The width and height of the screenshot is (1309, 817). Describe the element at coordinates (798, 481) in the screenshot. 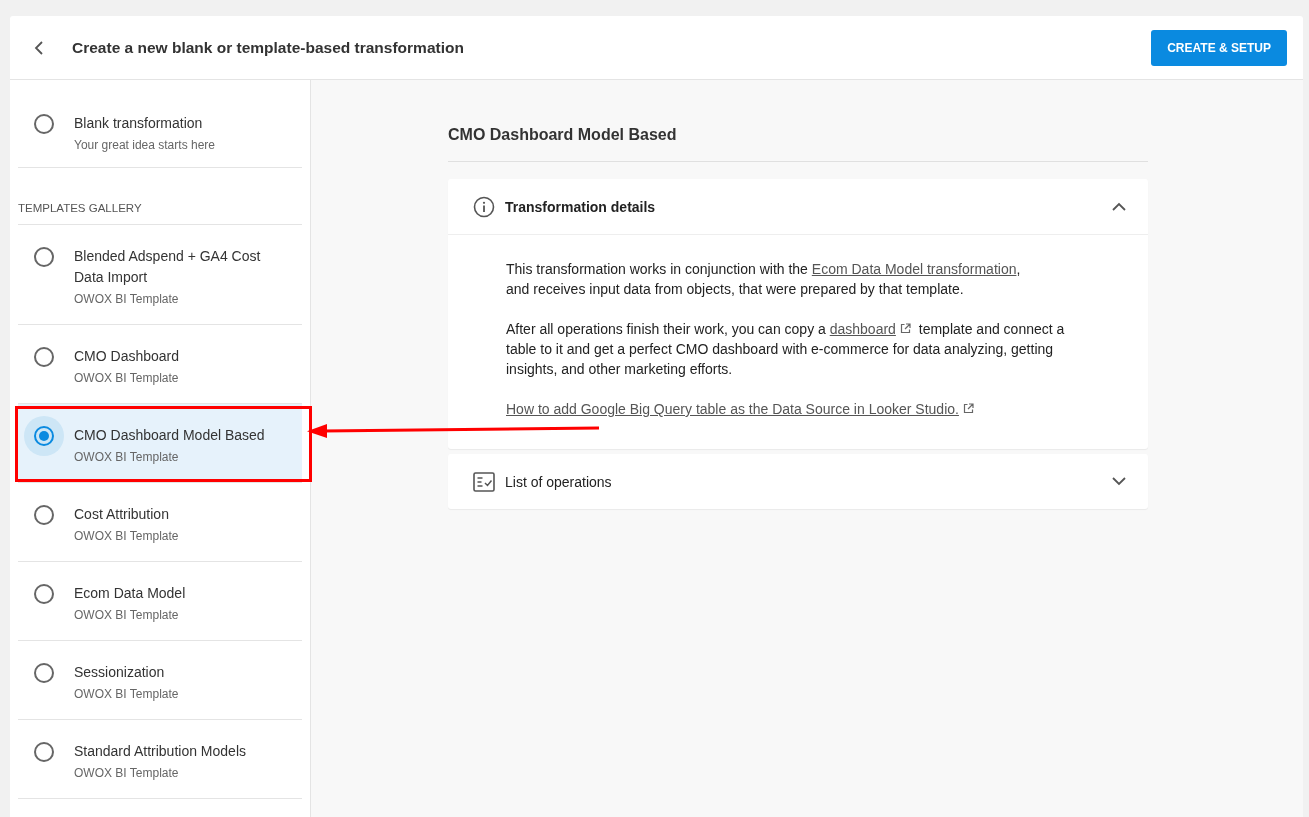

I see `accordion-header: List of operations` at that location.